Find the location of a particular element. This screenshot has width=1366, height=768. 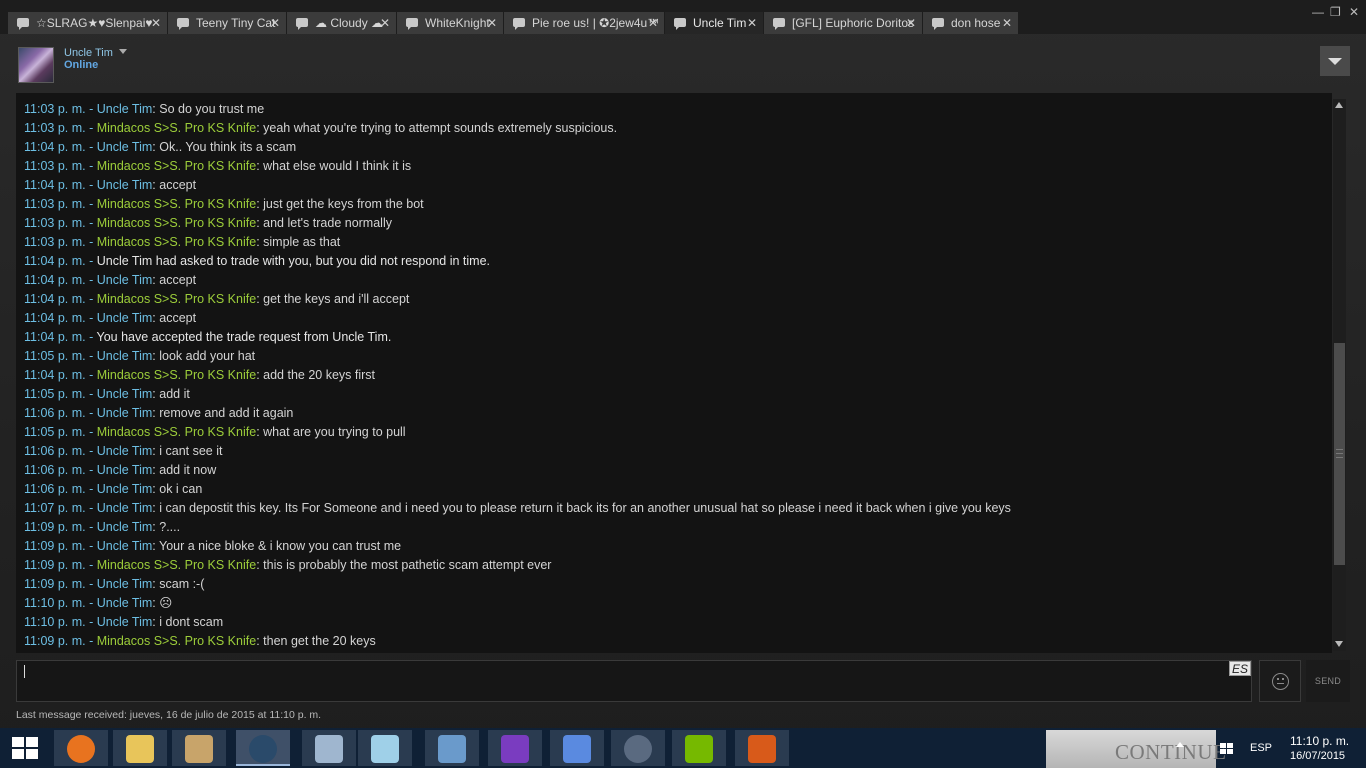

friend-name: Uncle Tim is located at coordinates (88, 53).